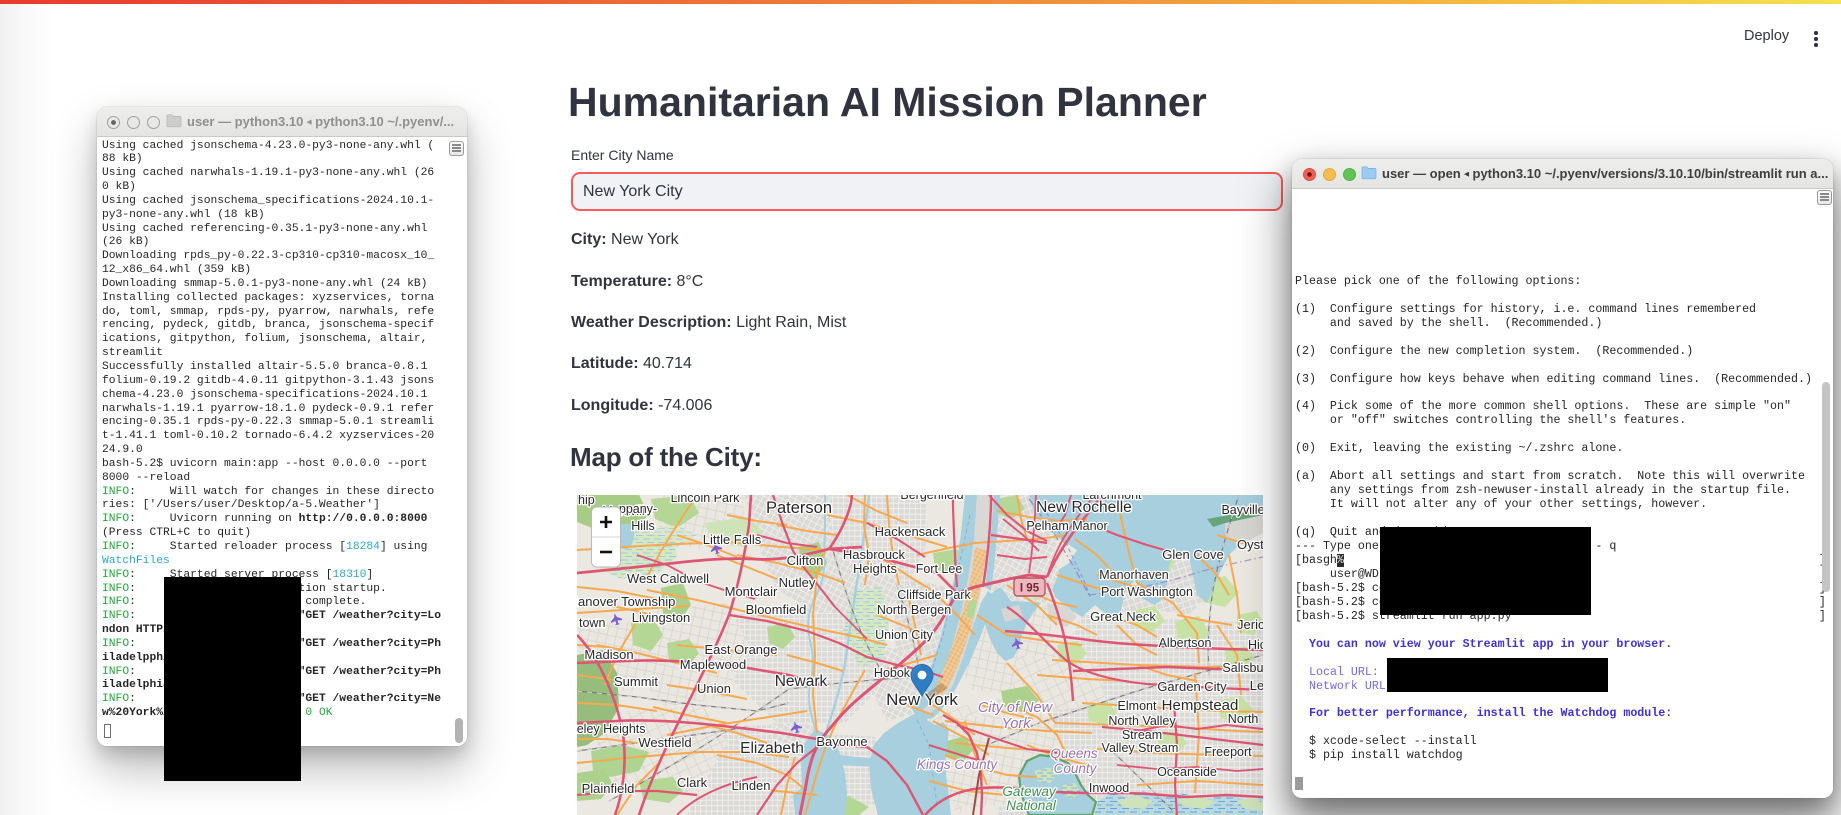 Image resolution: width=1841 pixels, height=815 pixels. Describe the element at coordinates (1084, 507) in the screenshot. I see `svg-text: New Rochelle` at that location.